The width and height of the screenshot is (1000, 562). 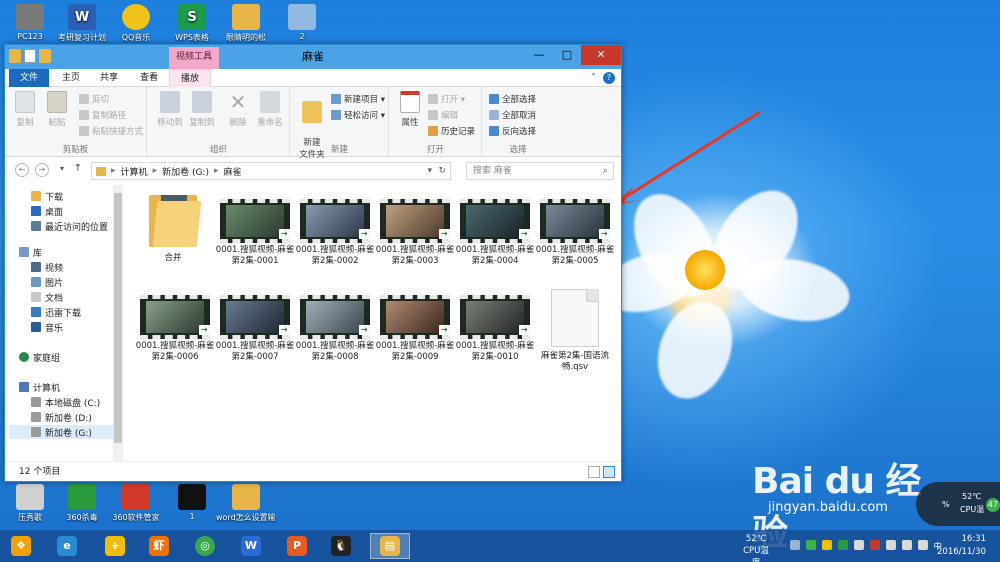 What do you see at coordinates (302, 22) in the screenshot?
I see `desktop-icon: 2` at bounding box center [302, 22].